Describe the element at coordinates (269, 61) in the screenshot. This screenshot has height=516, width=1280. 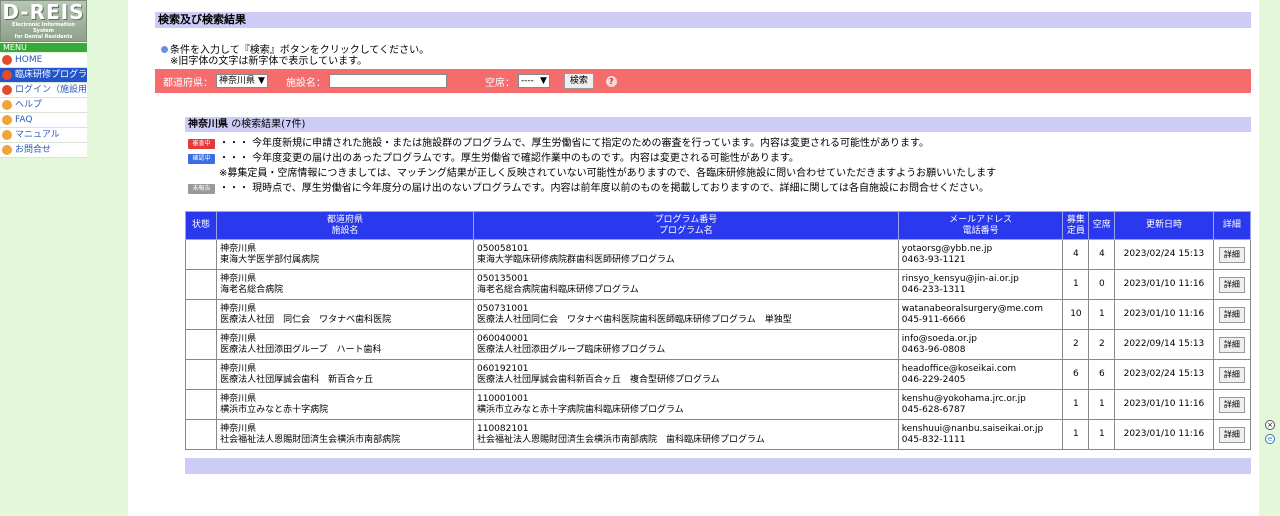
I see `instruction-line-2: ※旧字体の文字は新字体で表示しています。` at that location.